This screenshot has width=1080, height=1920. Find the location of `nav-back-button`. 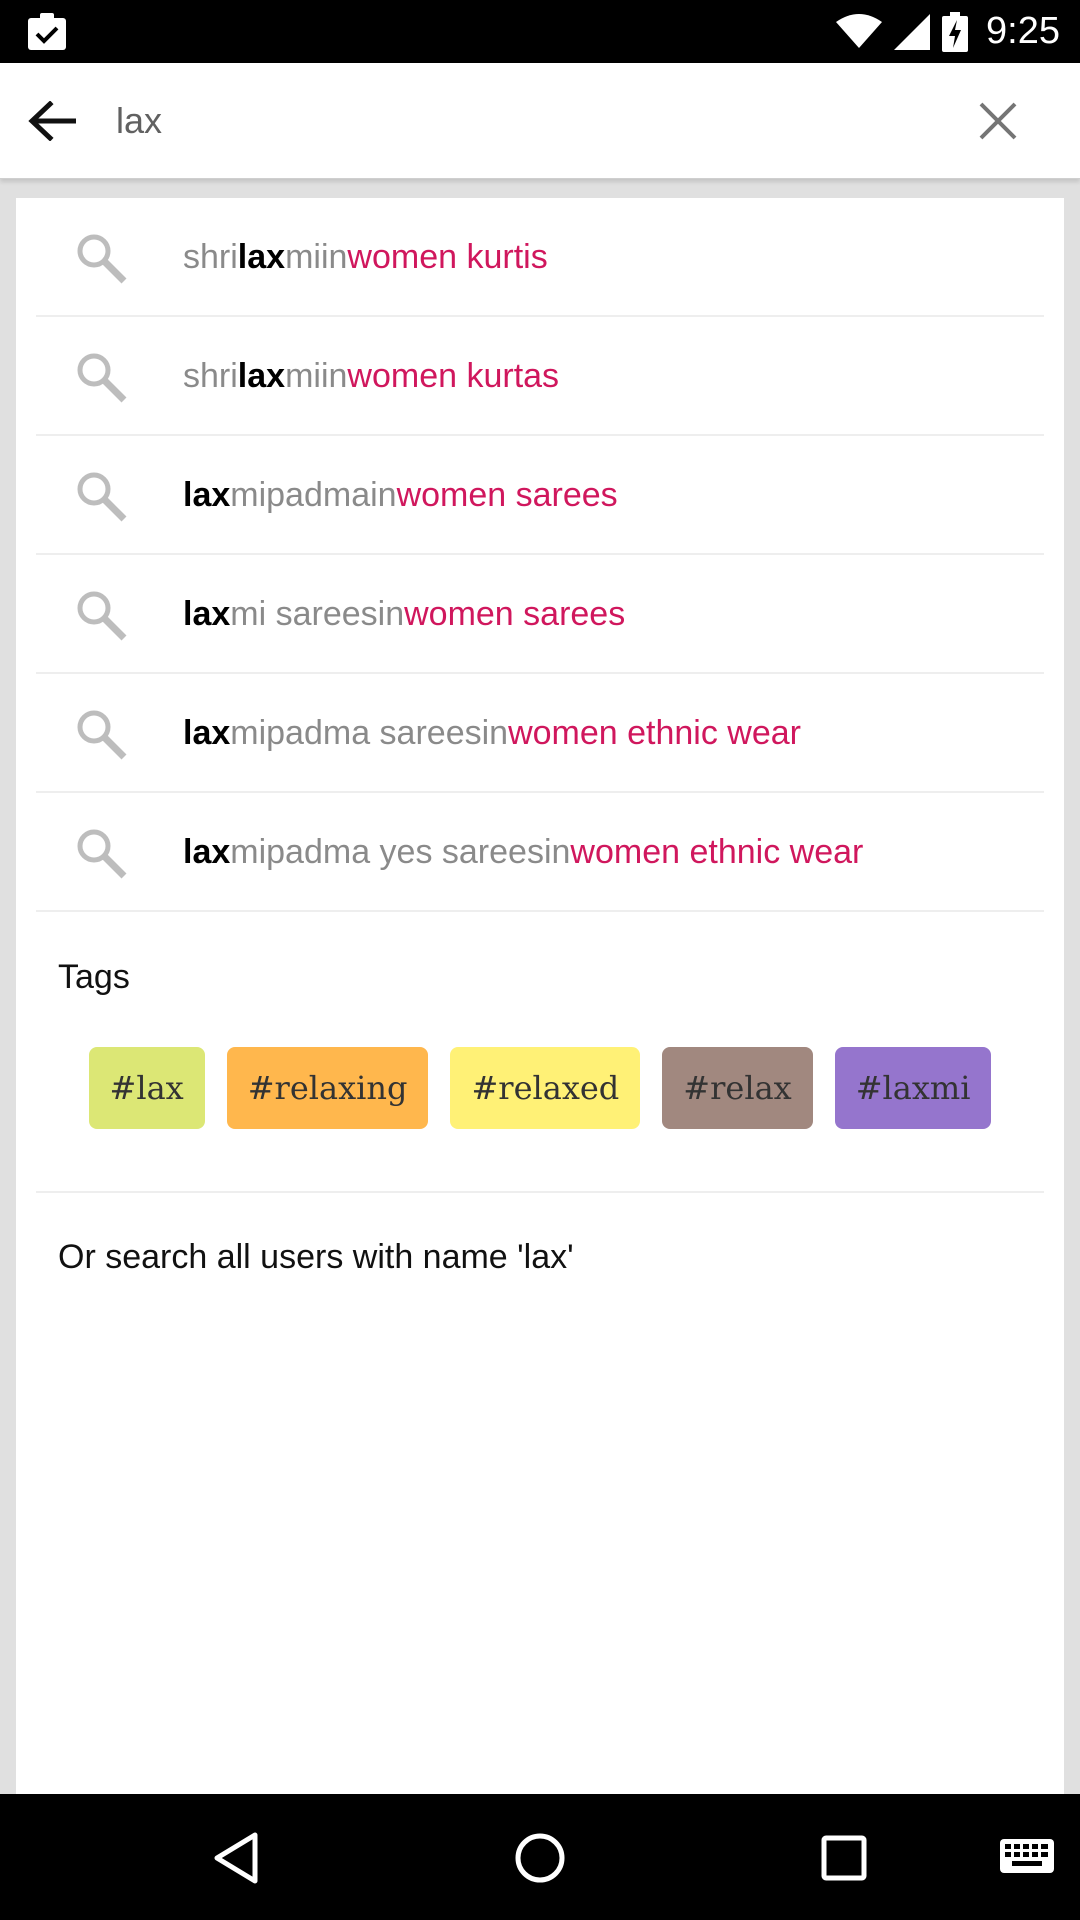

nav-back-button is located at coordinates (236, 1858).